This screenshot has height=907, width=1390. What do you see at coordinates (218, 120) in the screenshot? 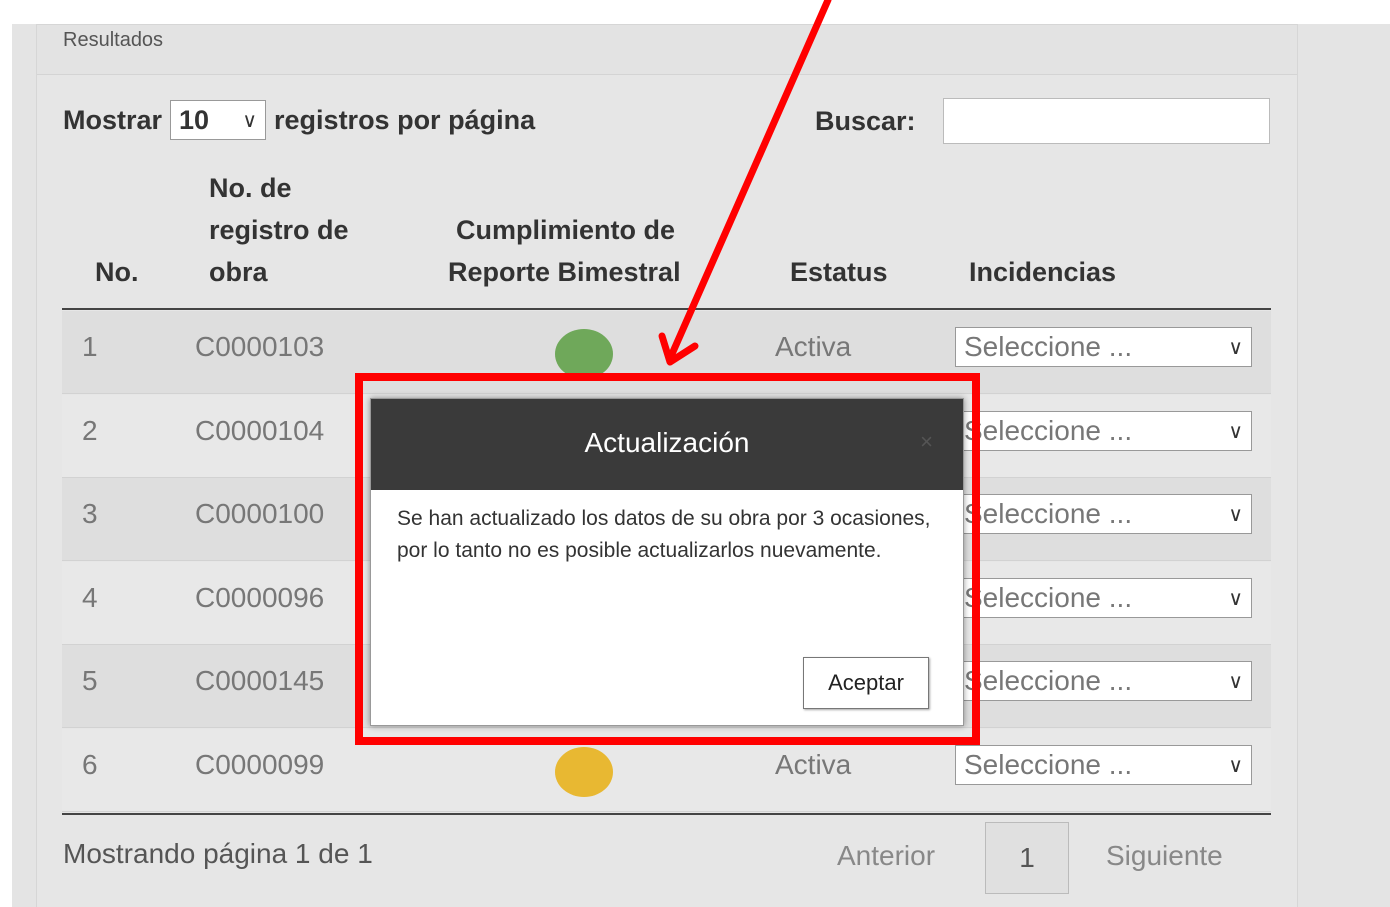
I see `page-size-select: 10 ∨` at bounding box center [218, 120].